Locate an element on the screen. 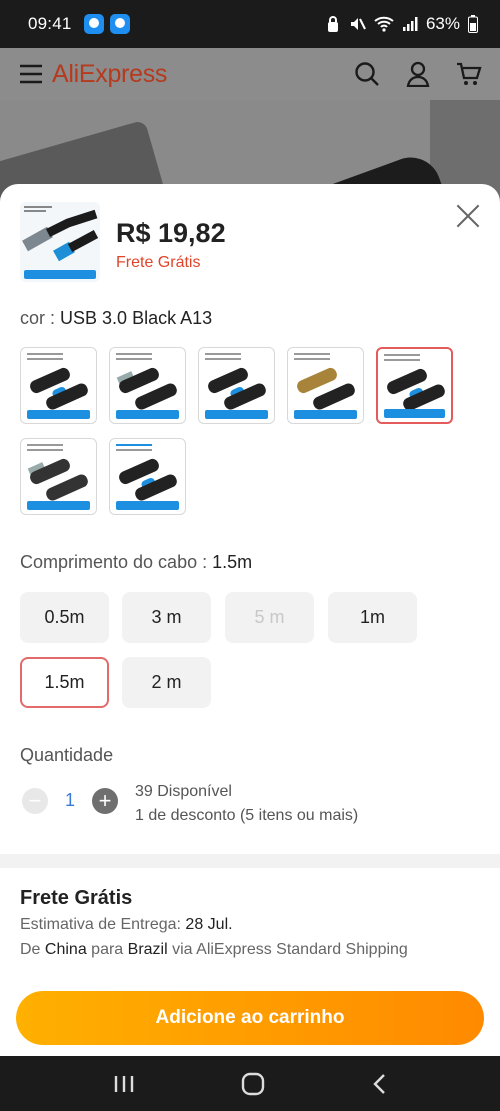  color-option-selected is located at coordinates (414, 385).